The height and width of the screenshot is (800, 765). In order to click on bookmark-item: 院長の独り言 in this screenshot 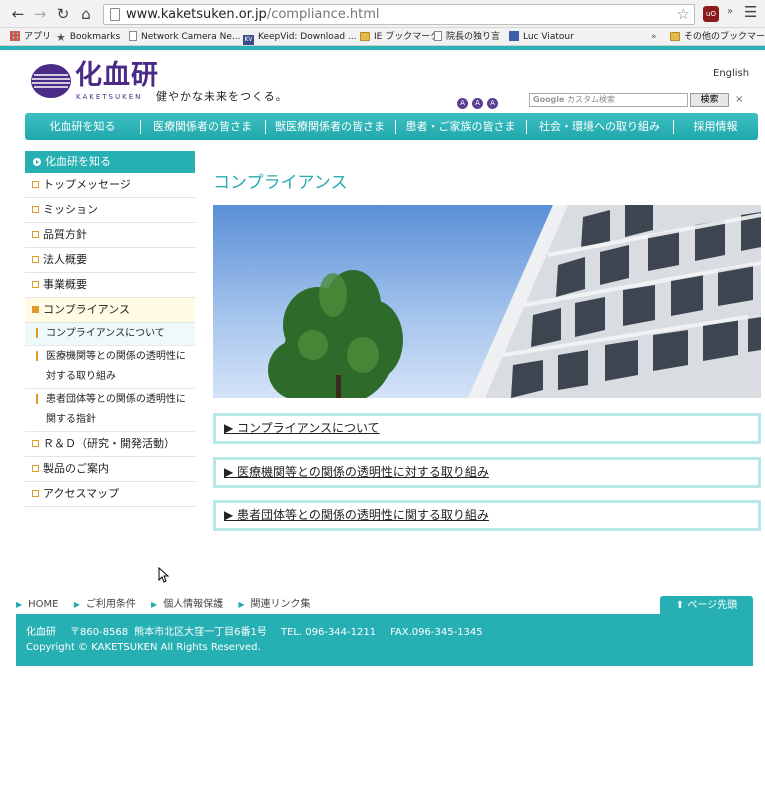, I will do `click(467, 37)`.